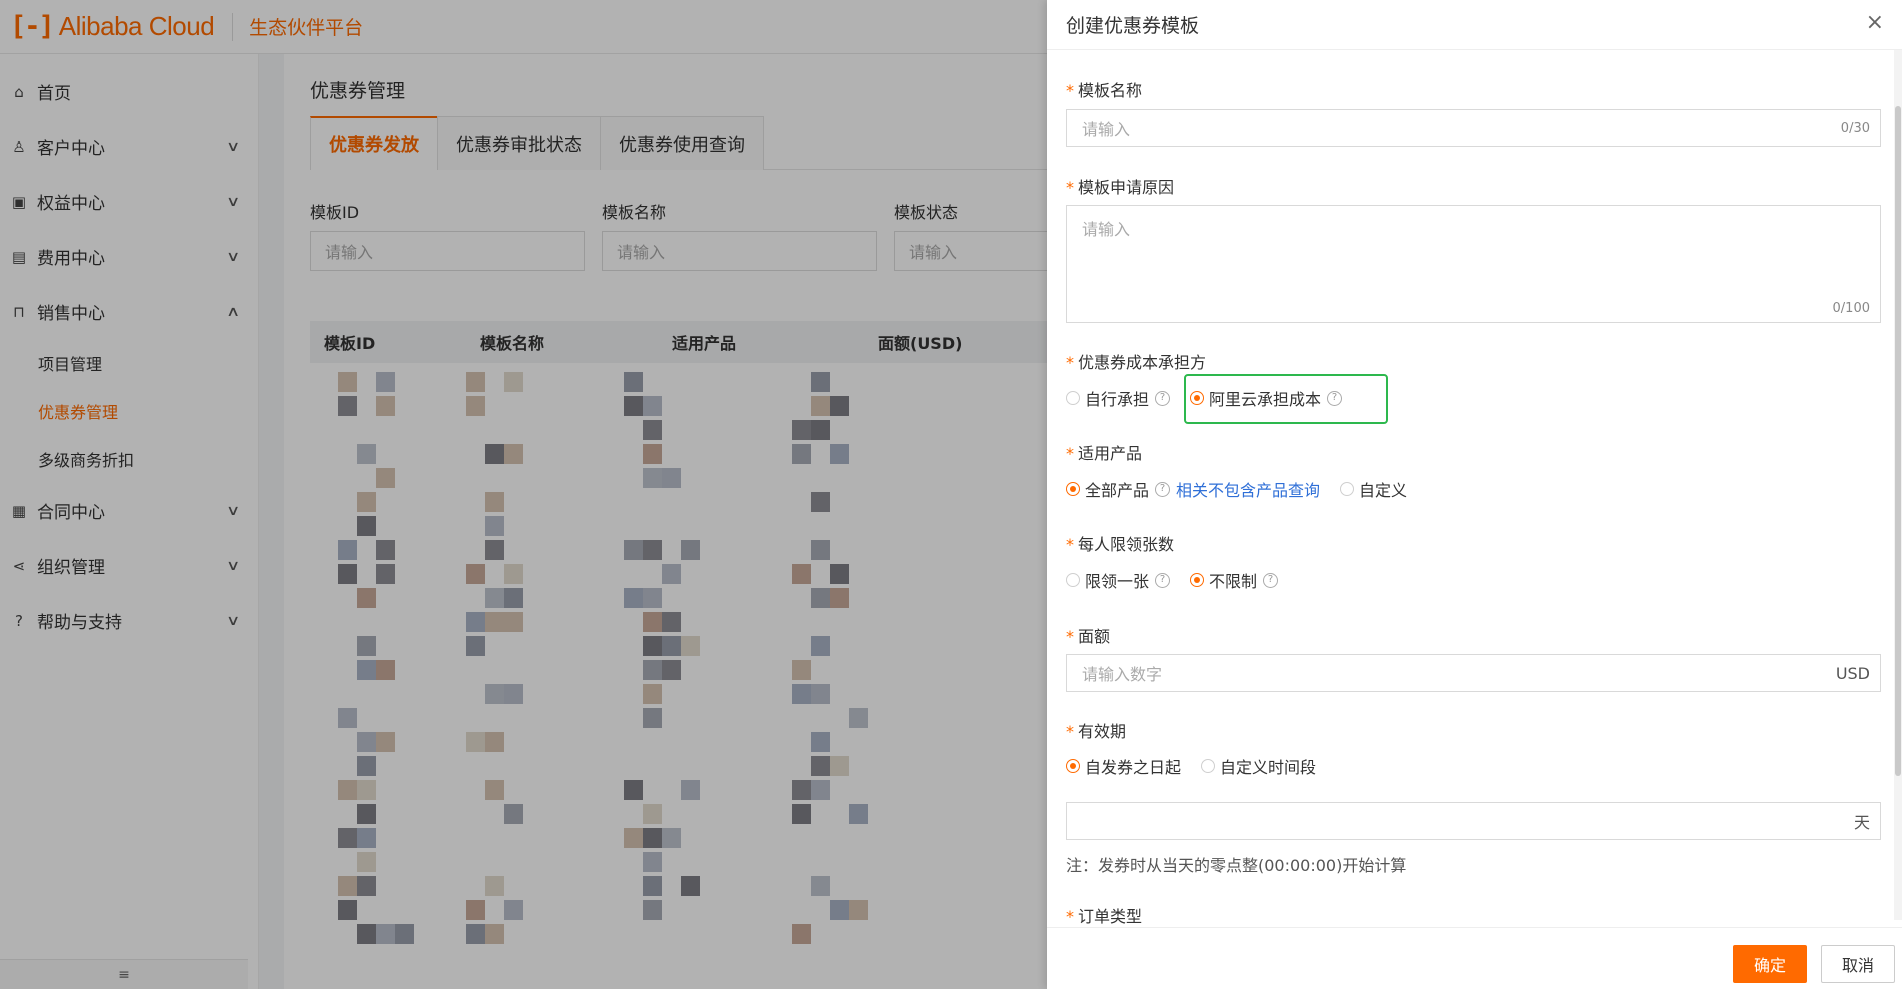 This screenshot has height=989, width=1902. Describe the element at coordinates (1133, 26) in the screenshot. I see `drawer-title: 创建优惠券模板` at that location.